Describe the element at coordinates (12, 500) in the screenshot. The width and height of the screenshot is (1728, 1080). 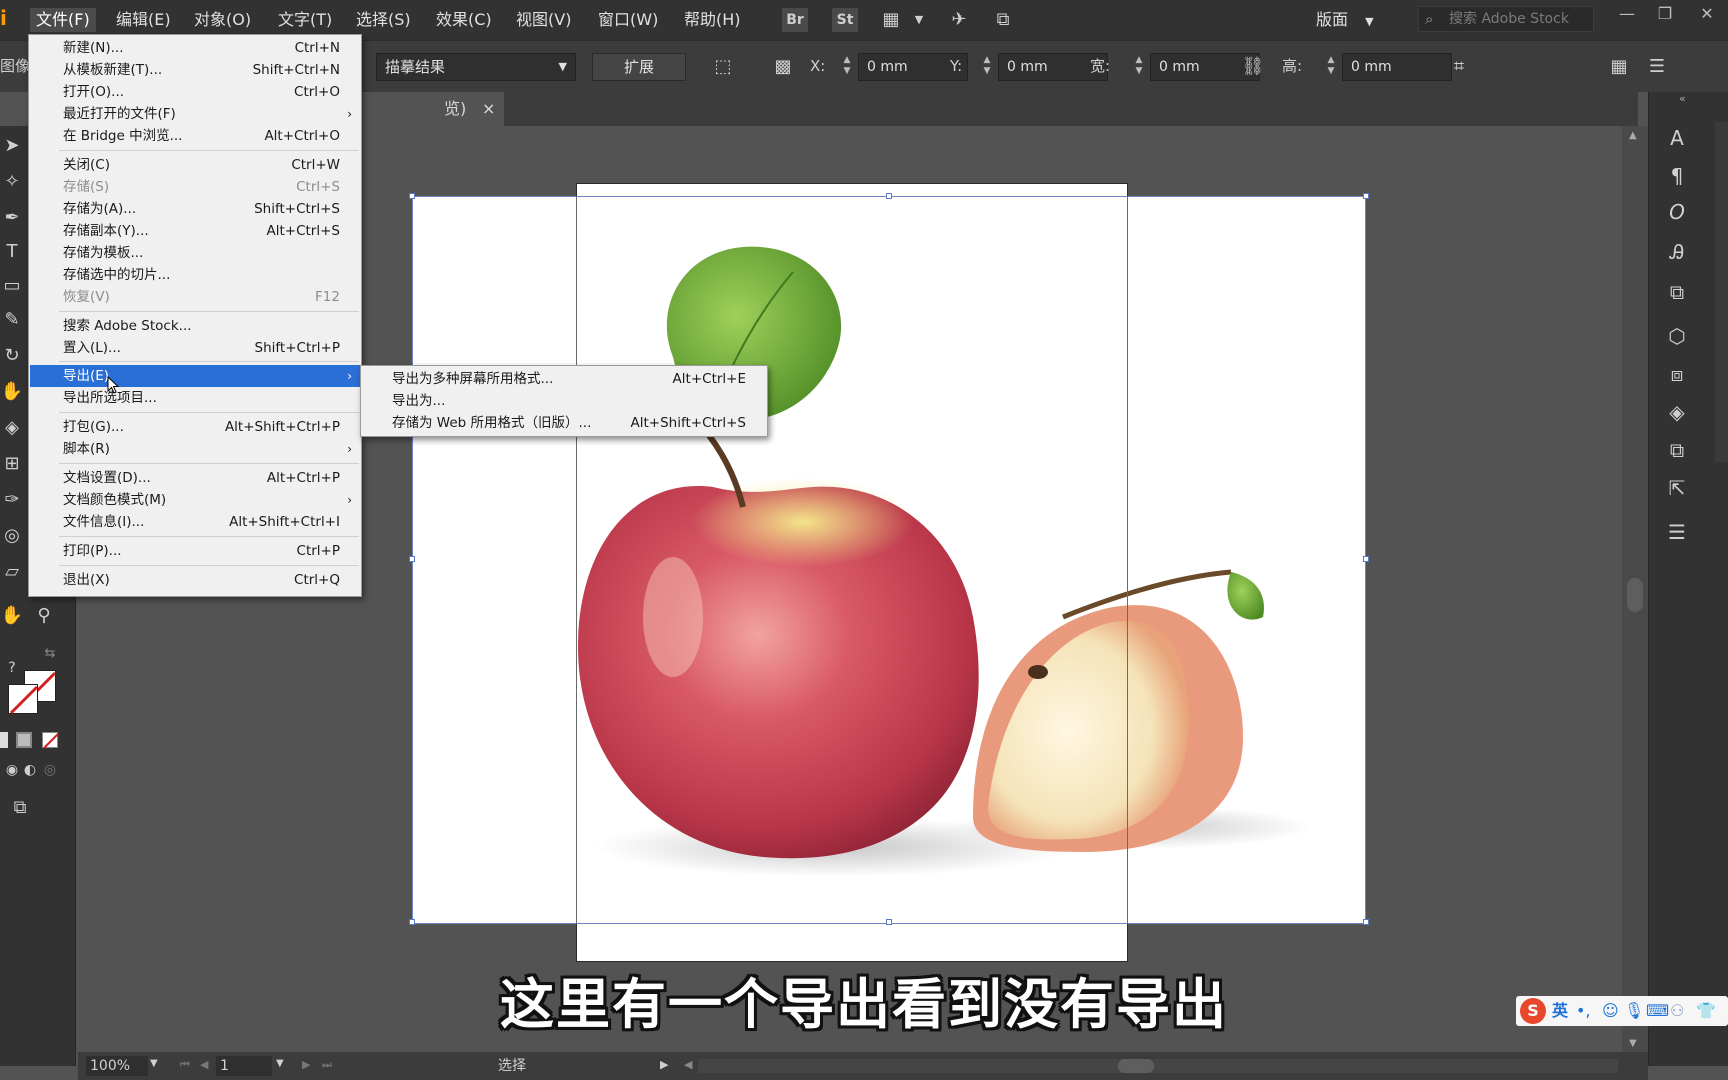
I see `eyedropper-tool-icon: ✑` at that location.